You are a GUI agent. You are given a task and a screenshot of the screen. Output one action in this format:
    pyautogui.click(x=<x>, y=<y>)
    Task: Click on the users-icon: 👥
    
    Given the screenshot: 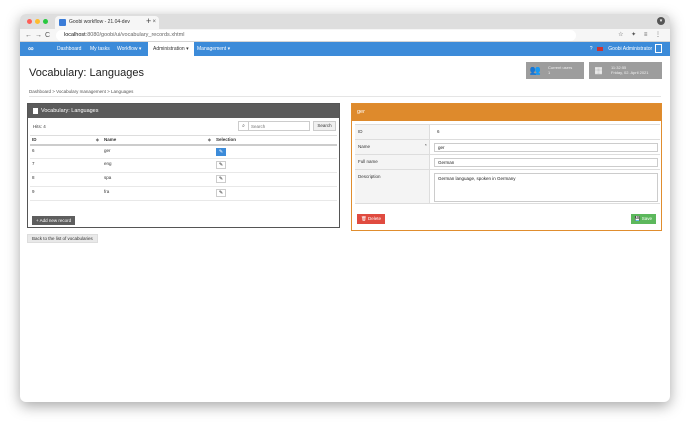 What is the action you would take?
    pyautogui.click(x=535, y=70)
    